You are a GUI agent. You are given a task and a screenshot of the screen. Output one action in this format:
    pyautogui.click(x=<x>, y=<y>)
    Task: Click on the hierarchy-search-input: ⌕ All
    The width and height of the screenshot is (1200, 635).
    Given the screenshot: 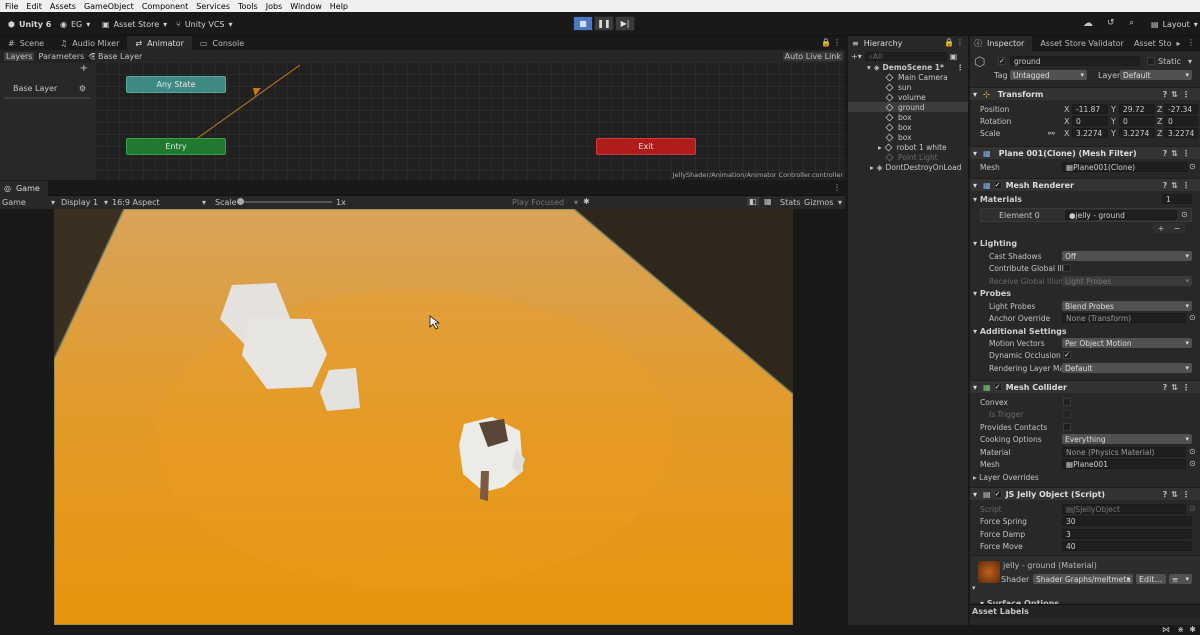 What is the action you would take?
    pyautogui.click(x=905, y=56)
    